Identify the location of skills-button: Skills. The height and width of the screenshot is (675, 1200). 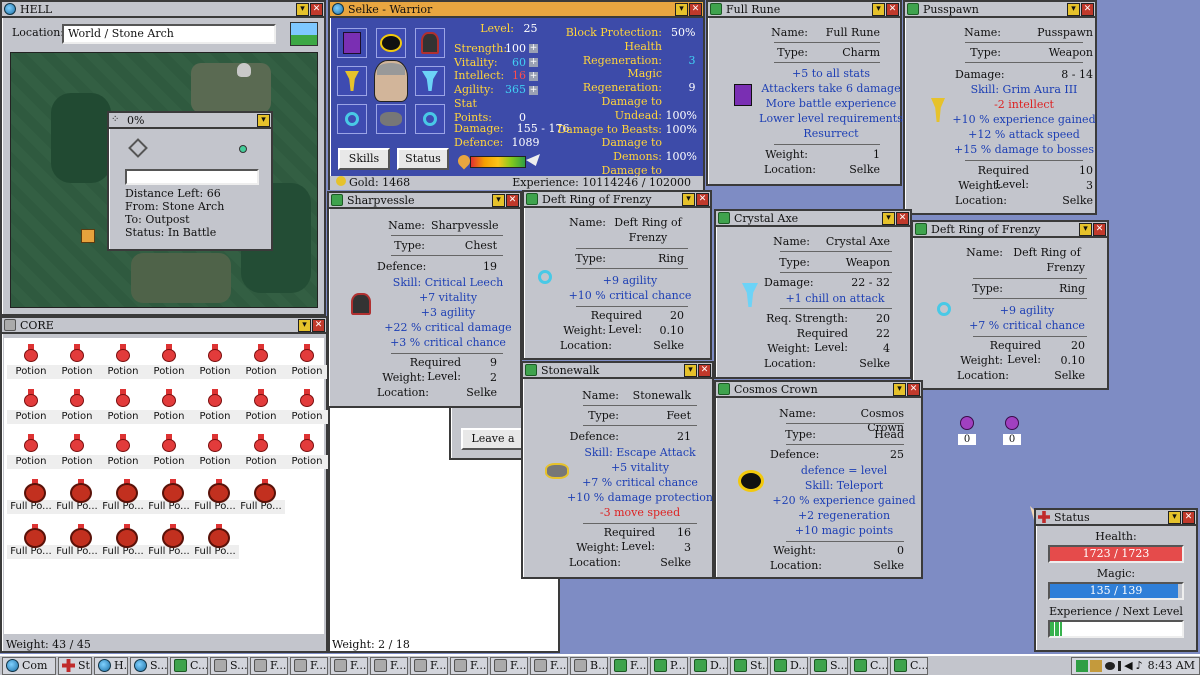
(364, 159).